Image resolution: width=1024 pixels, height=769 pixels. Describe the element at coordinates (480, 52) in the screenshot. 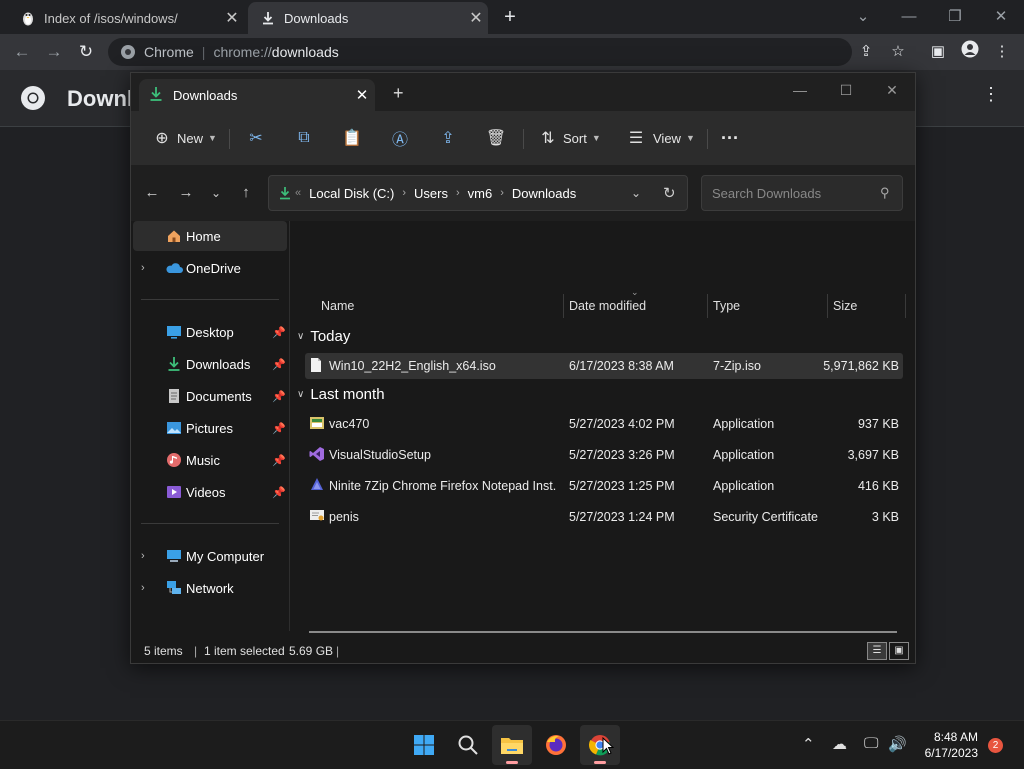

I see `address-bar: Chrome | chrome:// downloads` at that location.